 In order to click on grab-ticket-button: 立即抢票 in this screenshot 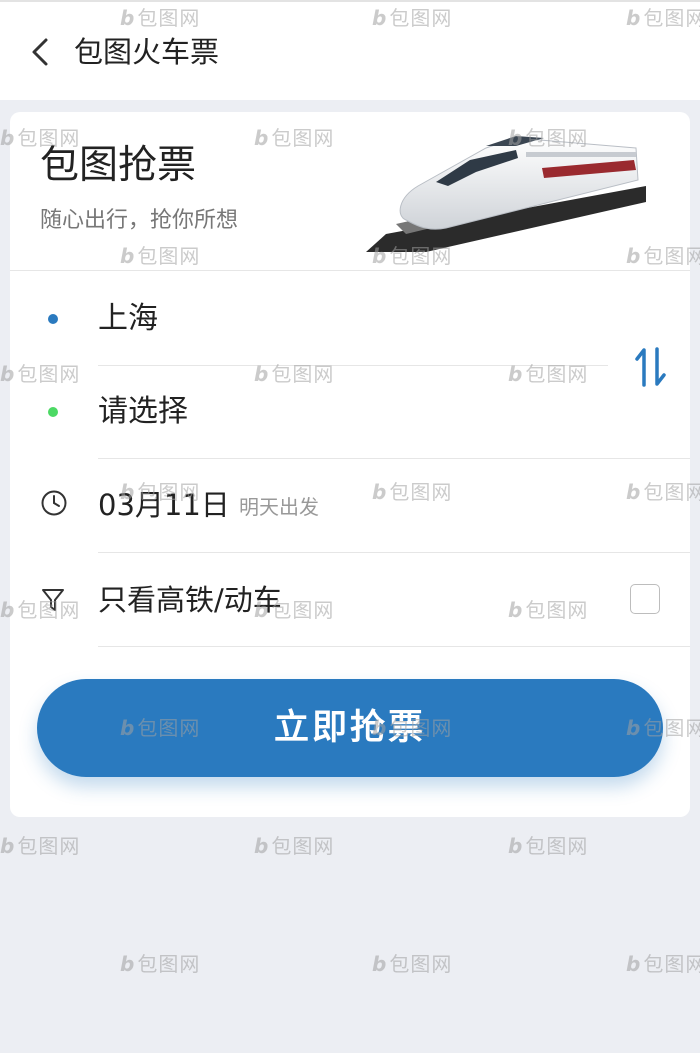, I will do `click(350, 728)`.